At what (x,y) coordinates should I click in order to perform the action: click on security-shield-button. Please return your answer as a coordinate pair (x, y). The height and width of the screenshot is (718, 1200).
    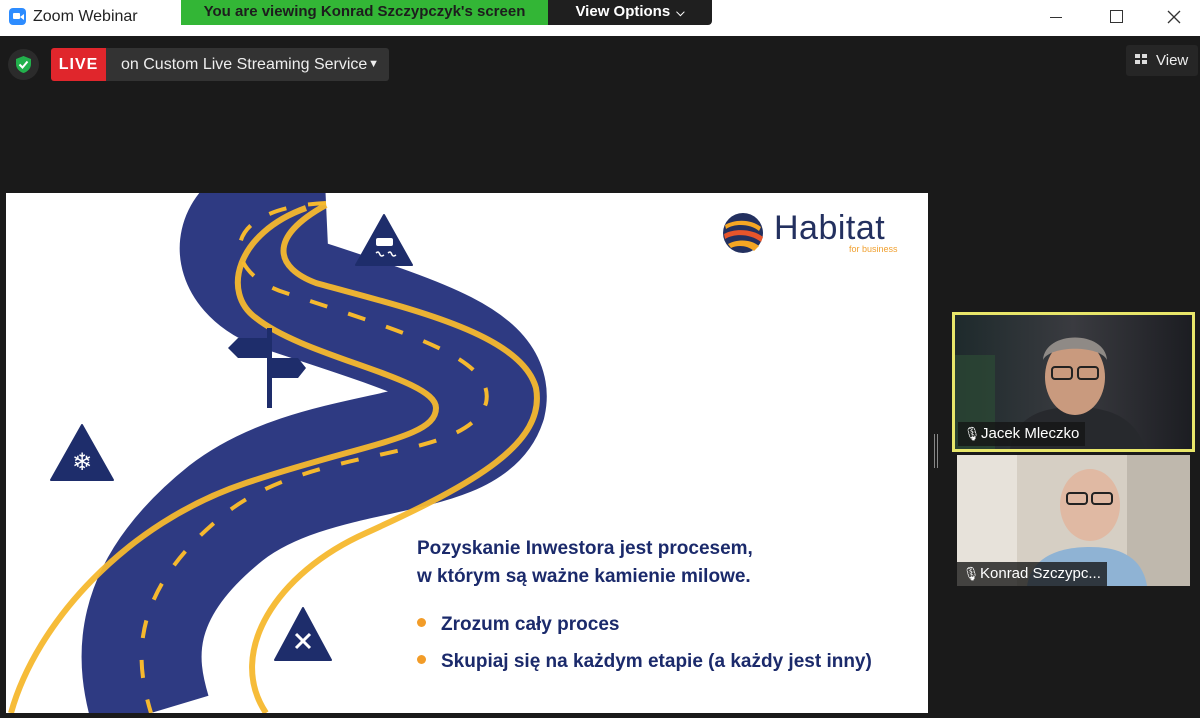
    Looking at the image, I should click on (23, 64).